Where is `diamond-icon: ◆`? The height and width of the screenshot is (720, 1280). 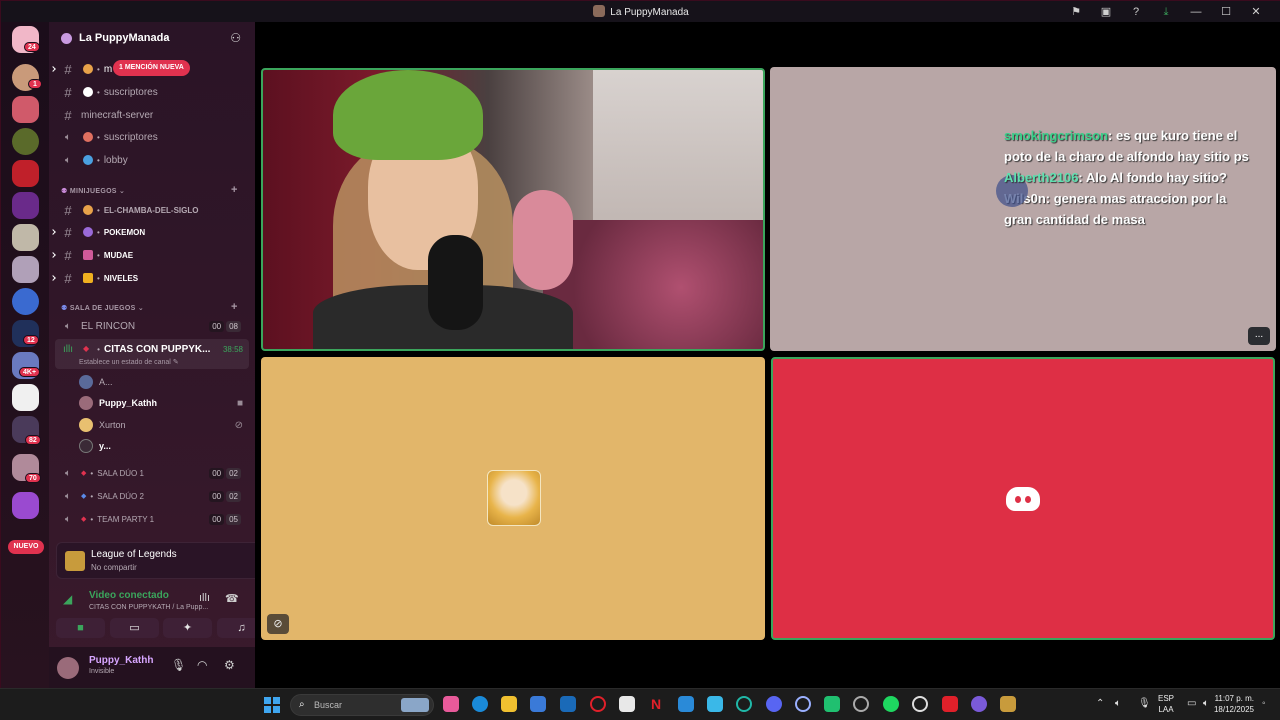 diamond-icon: ◆ is located at coordinates (84, 496).